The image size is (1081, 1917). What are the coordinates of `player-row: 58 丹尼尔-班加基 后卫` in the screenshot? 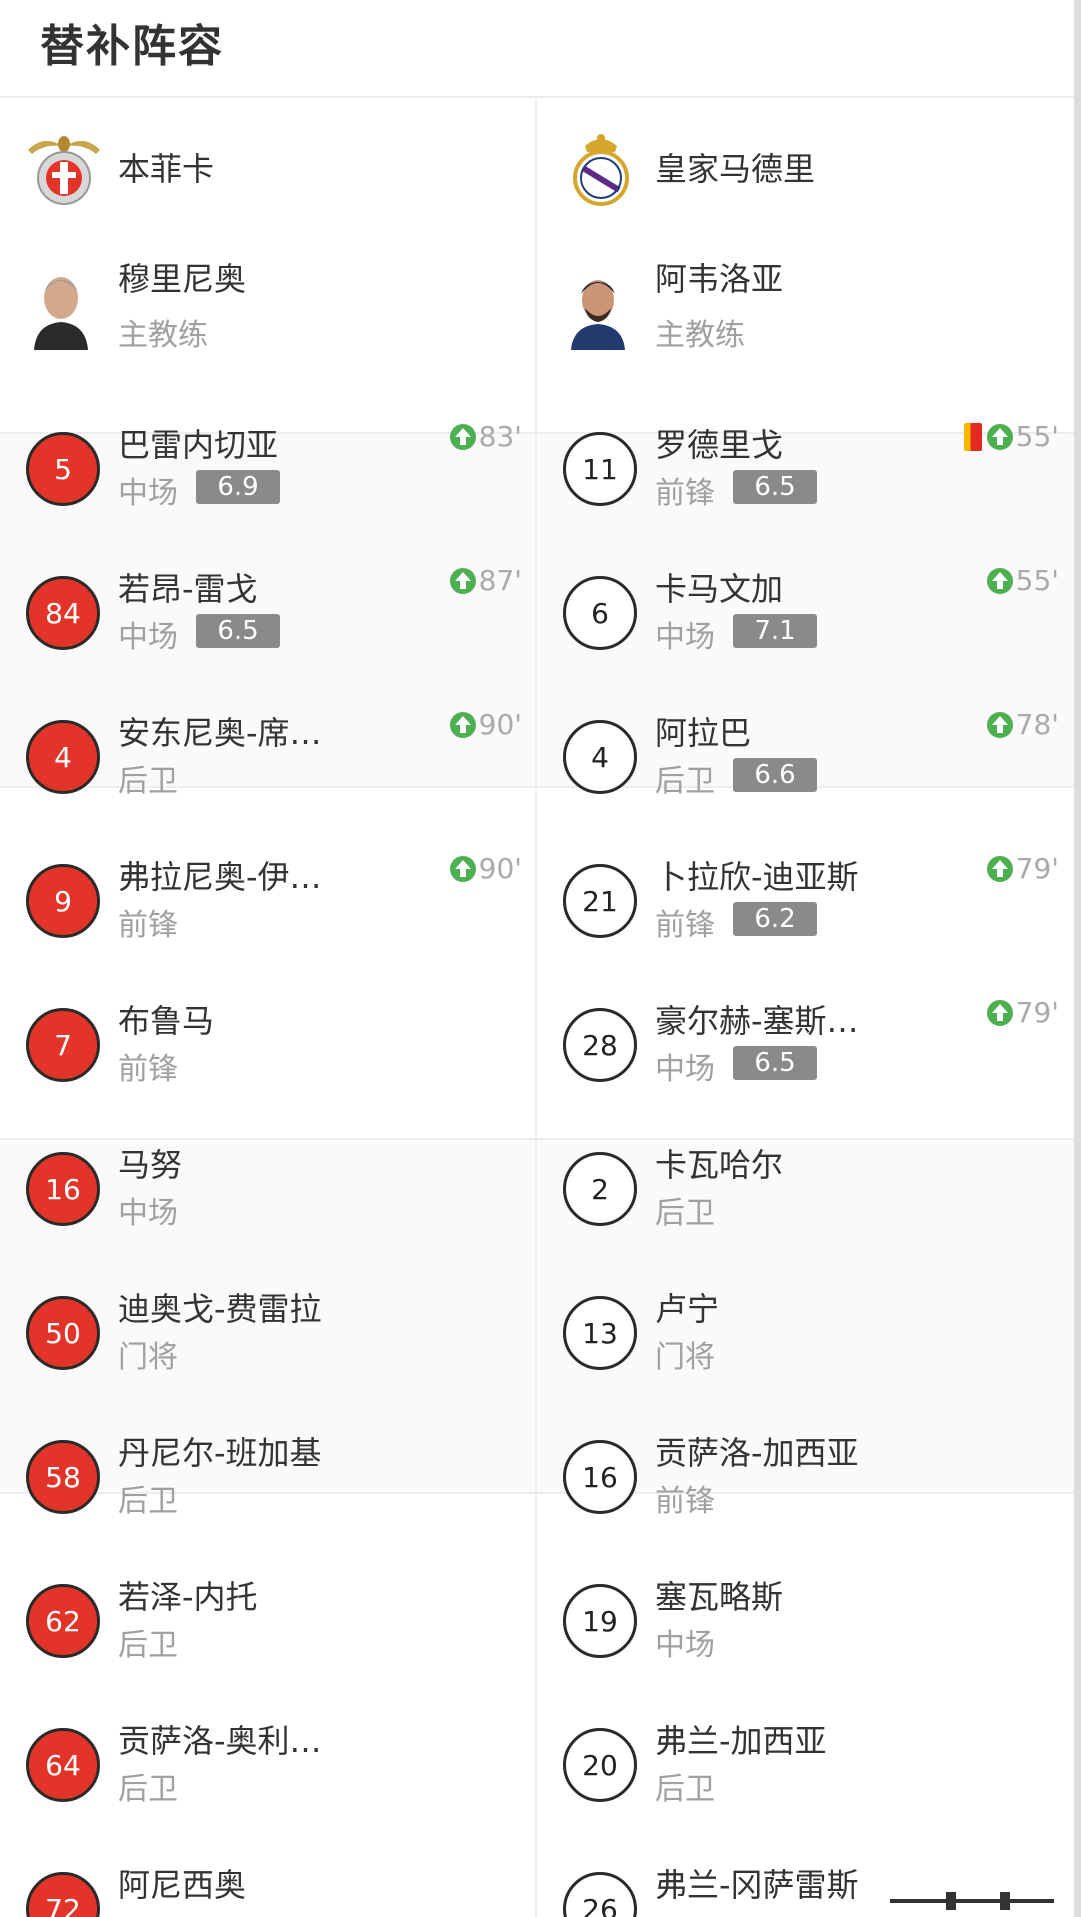 It's located at (268, 1490).